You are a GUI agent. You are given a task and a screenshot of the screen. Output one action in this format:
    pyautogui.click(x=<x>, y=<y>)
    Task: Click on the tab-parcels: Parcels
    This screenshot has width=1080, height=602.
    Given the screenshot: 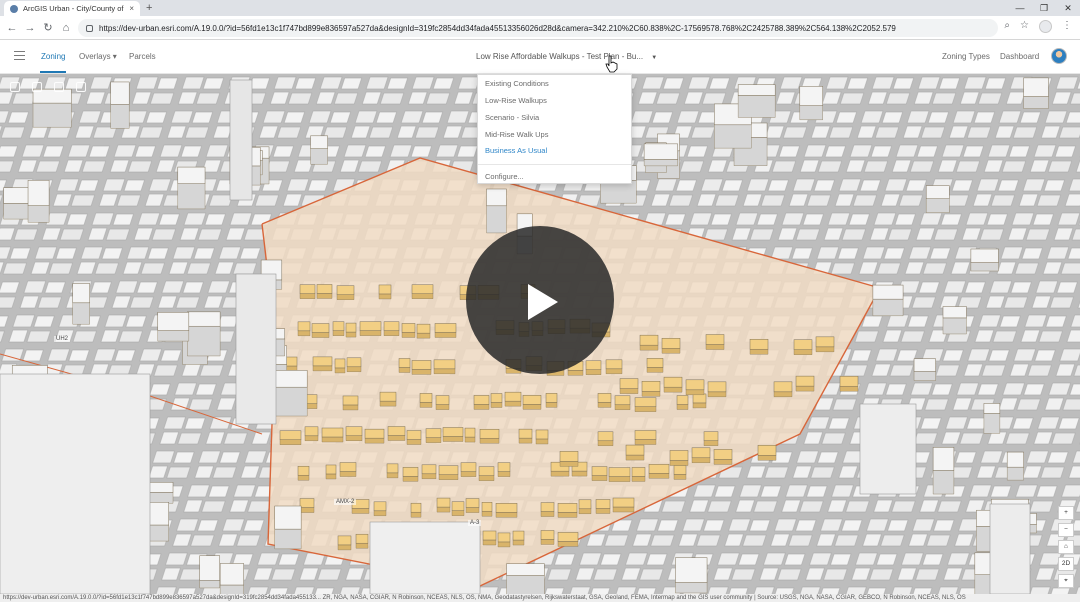 What is the action you would take?
    pyautogui.click(x=142, y=56)
    